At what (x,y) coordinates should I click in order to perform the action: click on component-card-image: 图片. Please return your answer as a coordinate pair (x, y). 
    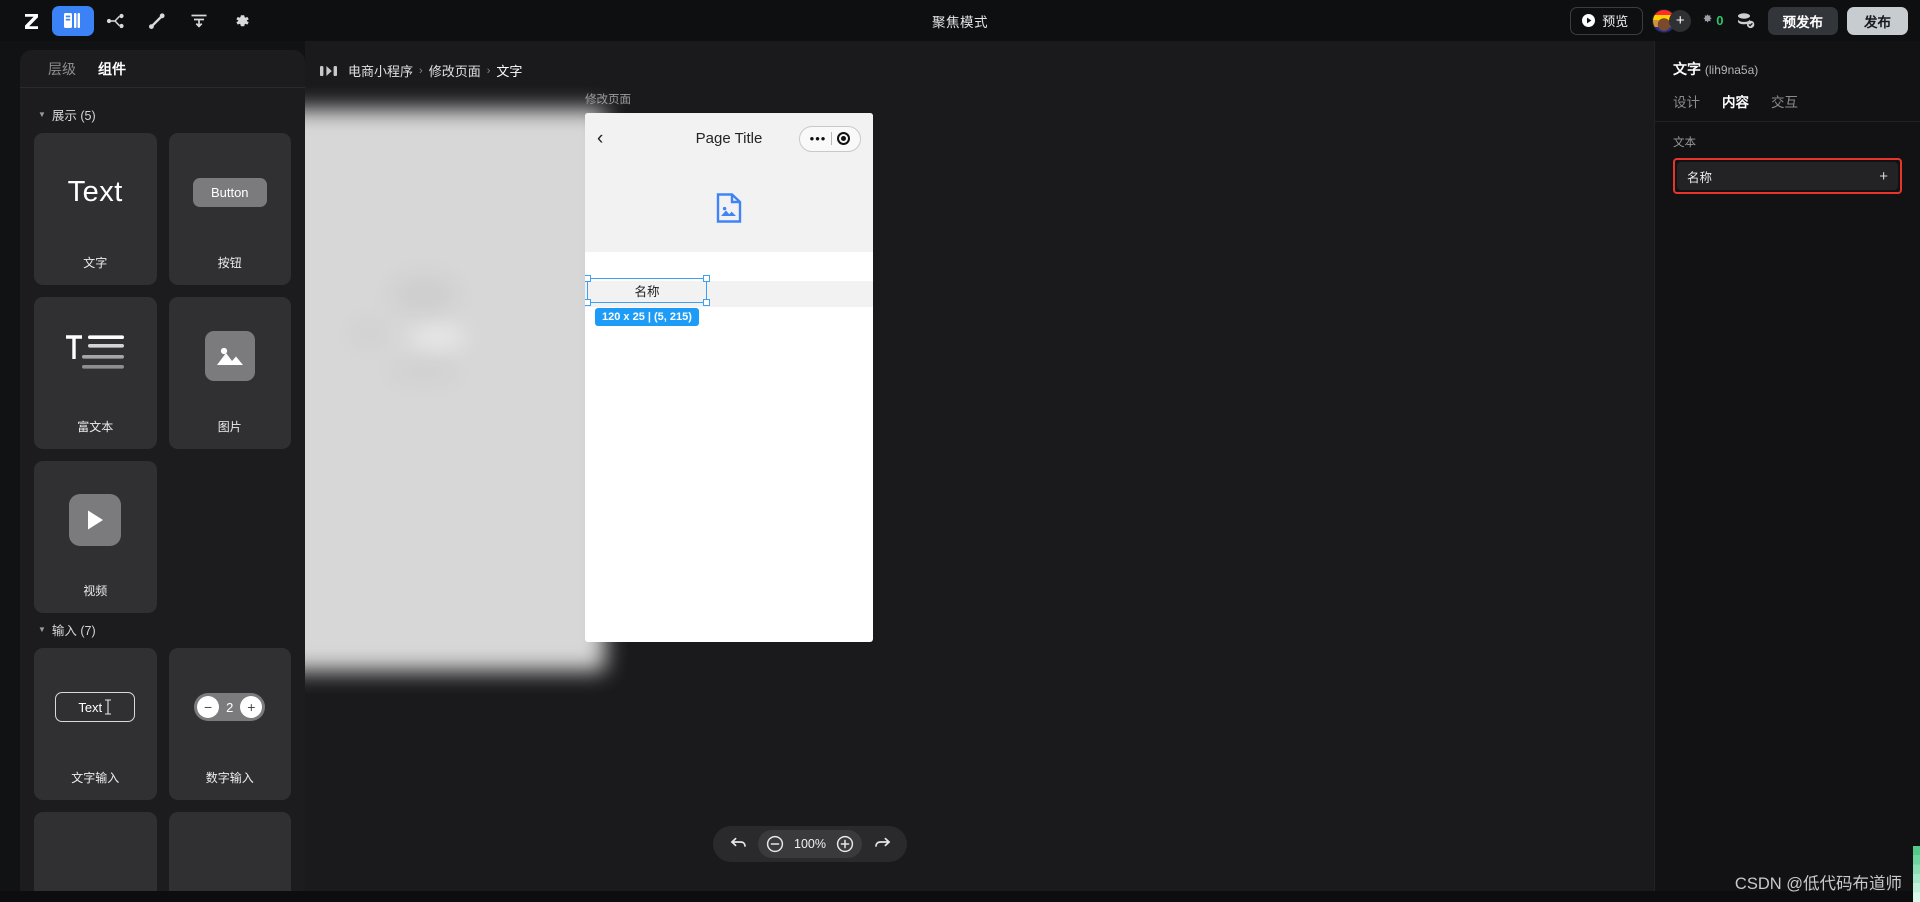
    Looking at the image, I should click on (230, 373).